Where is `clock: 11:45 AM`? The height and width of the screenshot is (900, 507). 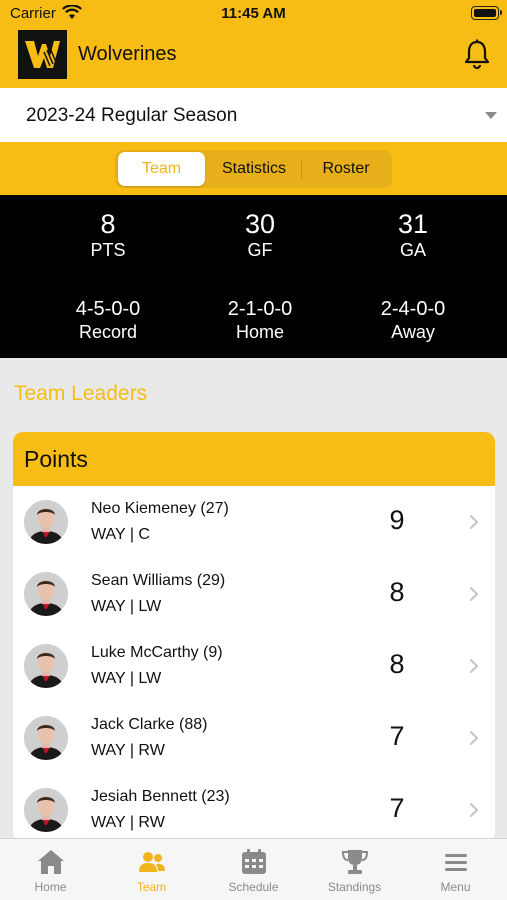
clock: 11:45 AM is located at coordinates (253, 13).